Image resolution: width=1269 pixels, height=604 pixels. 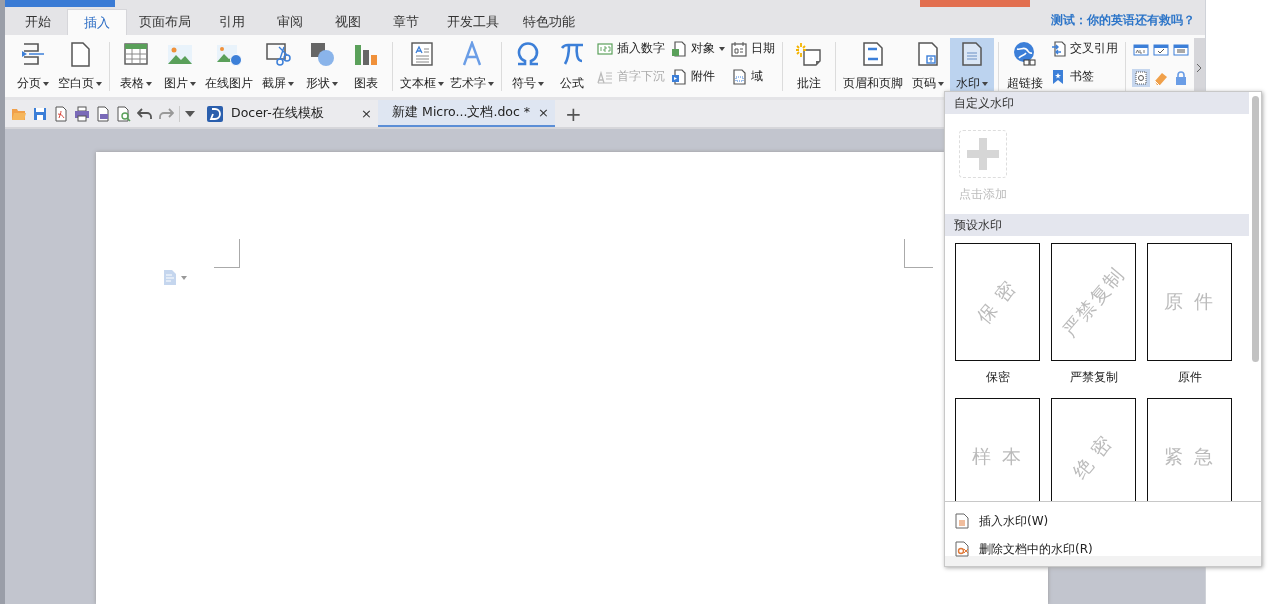 I want to click on ribbon-command: 截屏, so click(x=277, y=67).